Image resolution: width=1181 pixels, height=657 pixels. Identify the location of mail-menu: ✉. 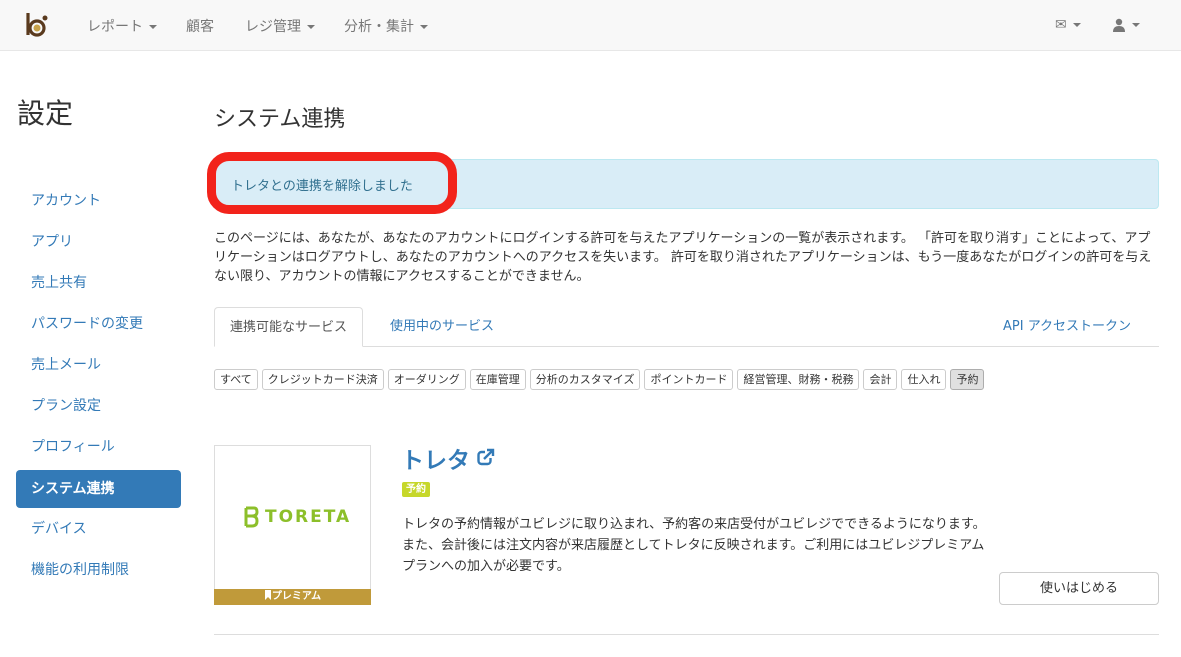
(1068, 25).